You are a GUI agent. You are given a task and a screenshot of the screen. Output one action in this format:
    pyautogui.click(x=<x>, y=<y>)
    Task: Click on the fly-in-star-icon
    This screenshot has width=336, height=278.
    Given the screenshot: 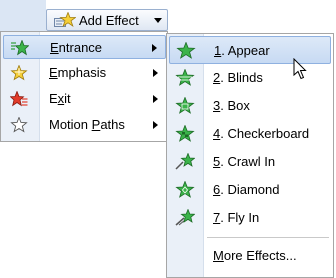 What is the action you would take?
    pyautogui.click(x=185, y=217)
    